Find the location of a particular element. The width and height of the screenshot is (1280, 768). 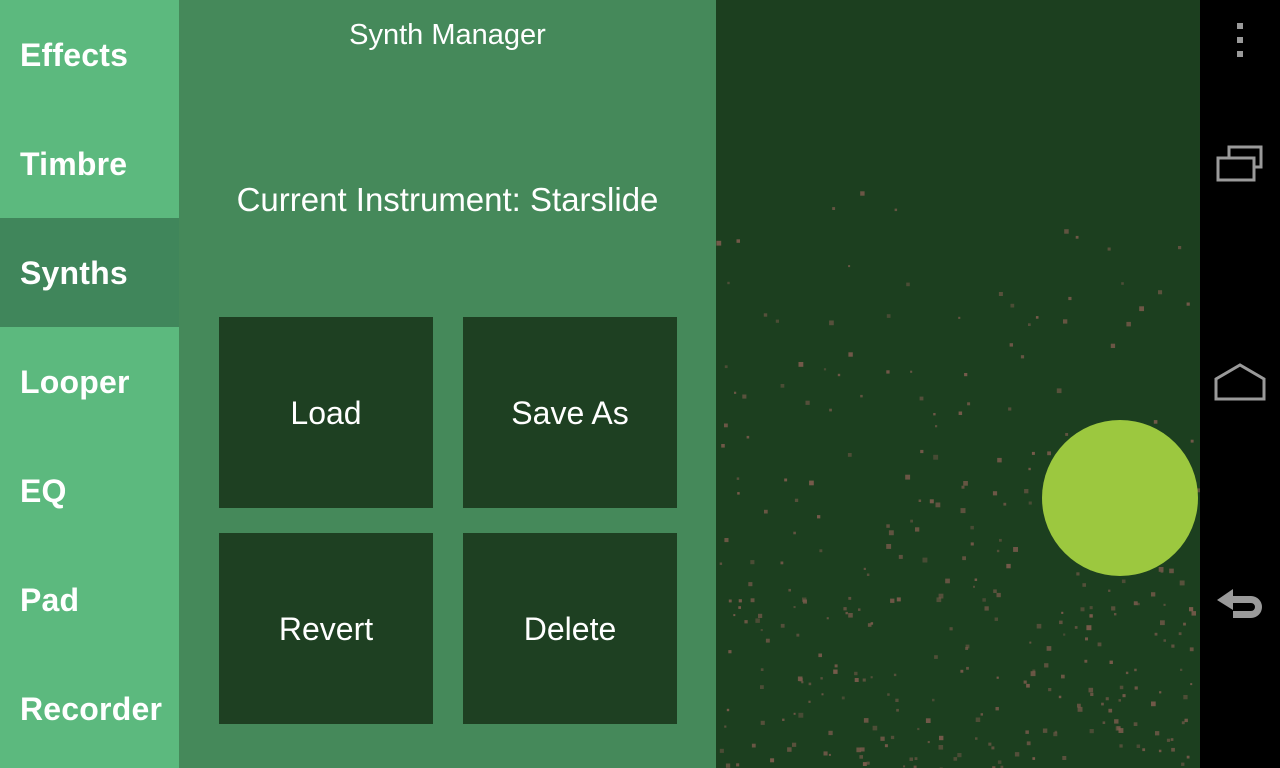

sidebar-item-label: EQ is located at coordinates (43, 490).